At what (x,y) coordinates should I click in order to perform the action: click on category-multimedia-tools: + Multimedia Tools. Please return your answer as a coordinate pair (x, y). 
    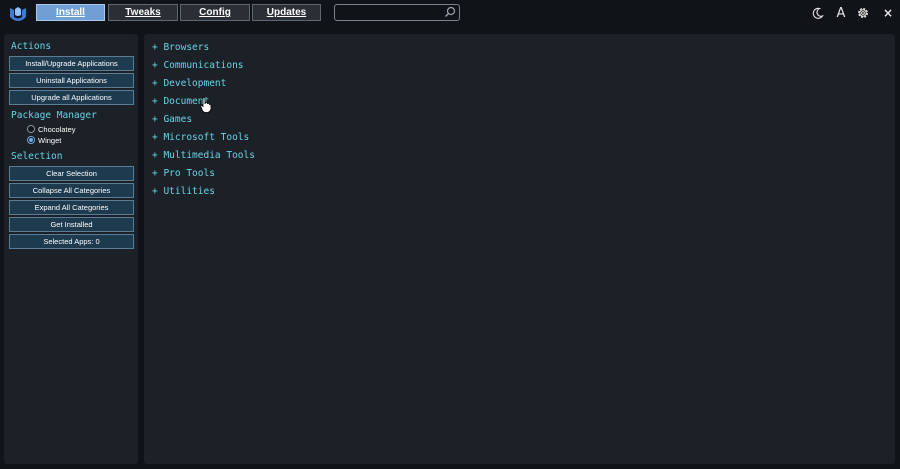
    Looking at the image, I should click on (203, 155).